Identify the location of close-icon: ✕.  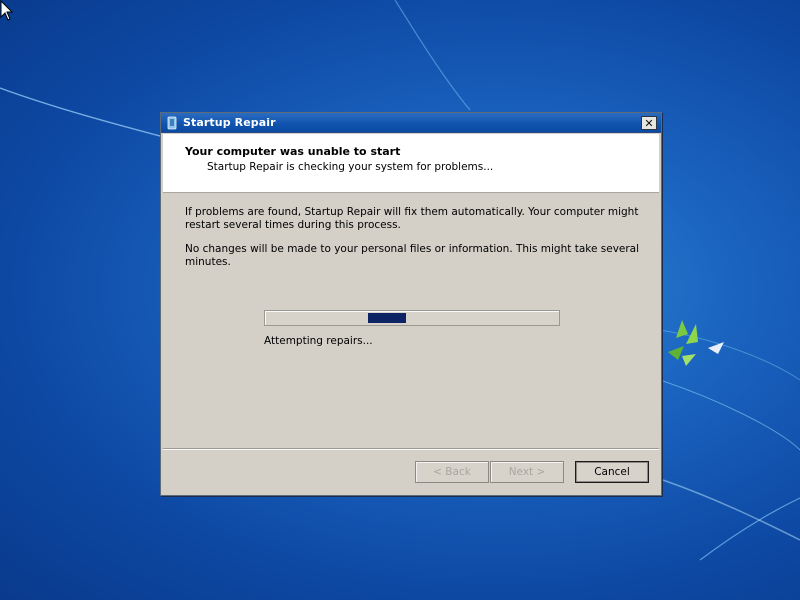
(649, 123).